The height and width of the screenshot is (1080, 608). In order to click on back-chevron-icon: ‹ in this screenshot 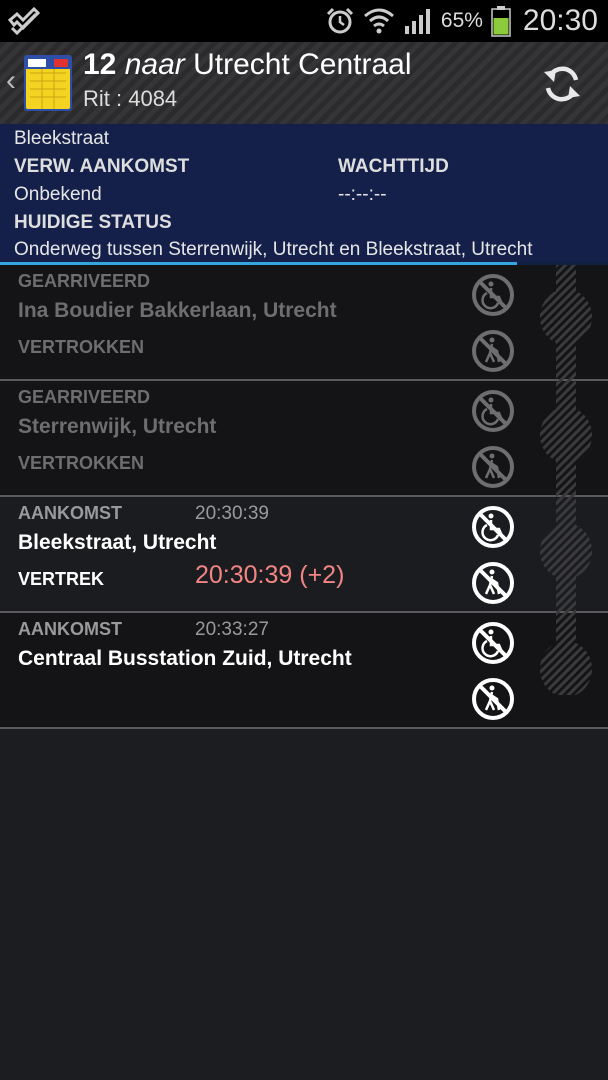, I will do `click(11, 81)`.